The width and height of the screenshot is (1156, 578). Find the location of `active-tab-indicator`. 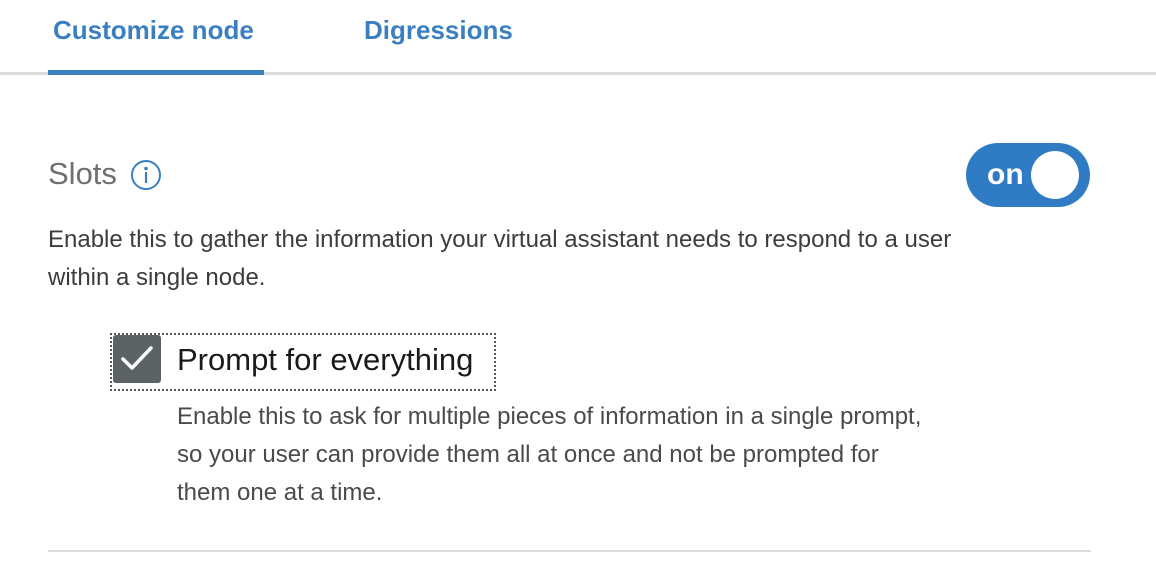

active-tab-indicator is located at coordinates (156, 72).